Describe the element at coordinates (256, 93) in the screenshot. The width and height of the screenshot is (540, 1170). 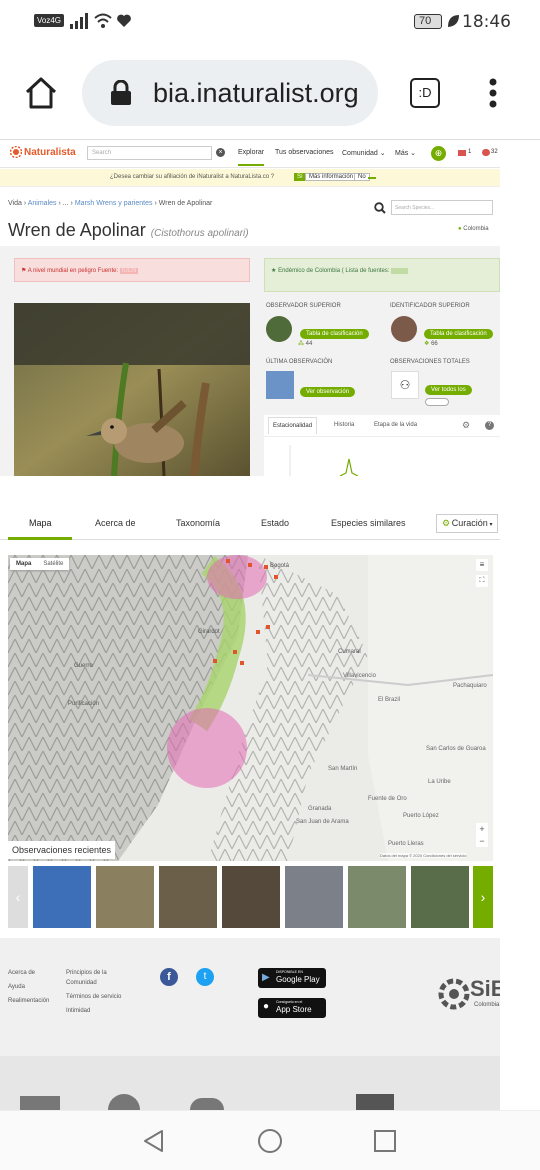
I see `url-text: bia.inaturalist.org` at that location.